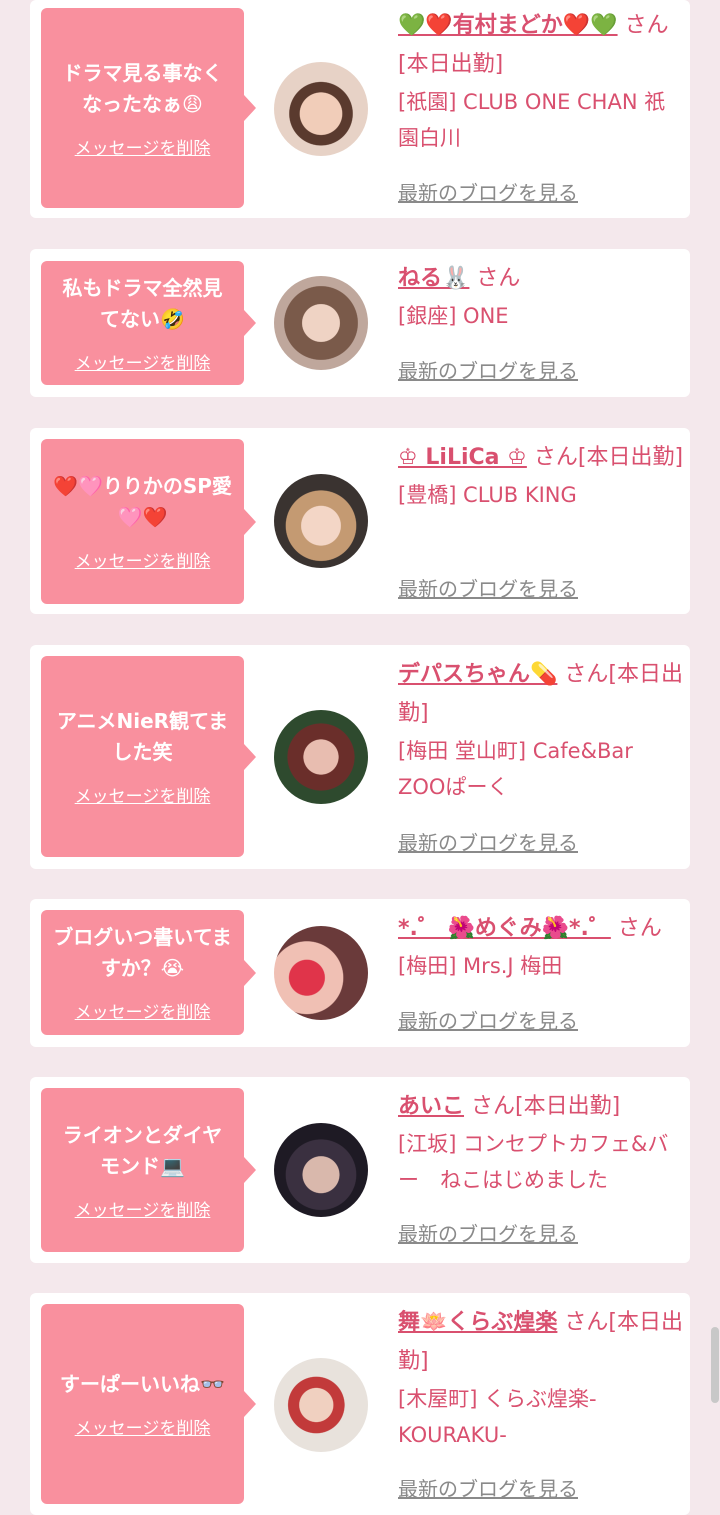 This screenshot has width=720, height=1515. I want to click on host-name-line: ねる🐰 さん, so click(541, 278).